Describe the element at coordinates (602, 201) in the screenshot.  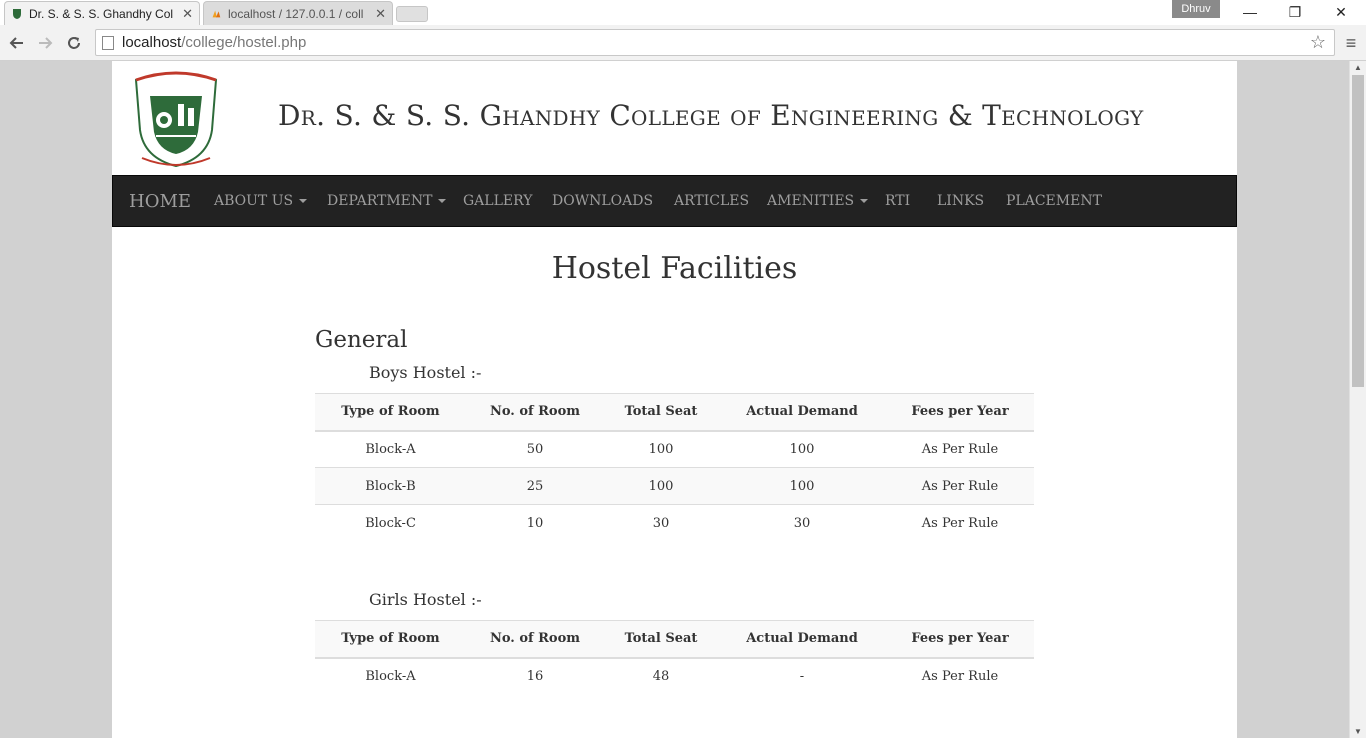
I see `nav-downloads: DOWNLOADS` at that location.